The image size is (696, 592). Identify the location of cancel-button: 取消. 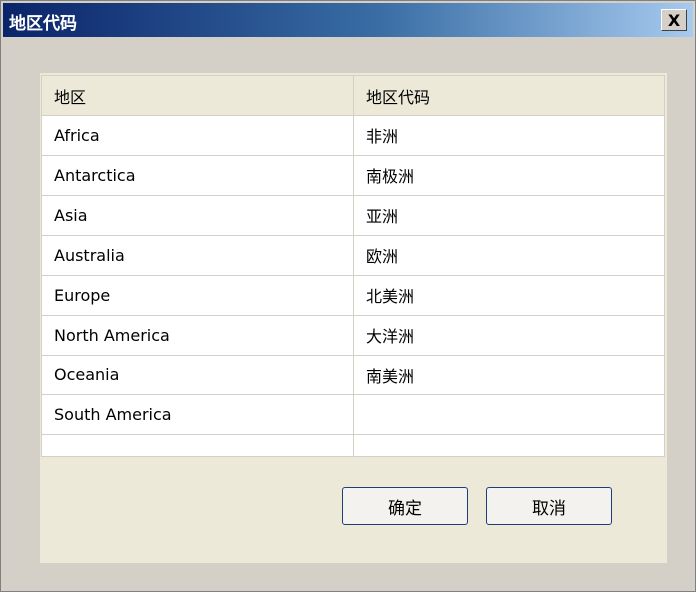
(549, 506).